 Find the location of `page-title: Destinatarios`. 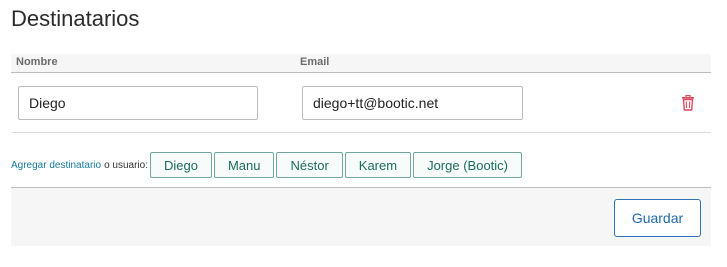

page-title: Destinatarios is located at coordinates (75, 18).